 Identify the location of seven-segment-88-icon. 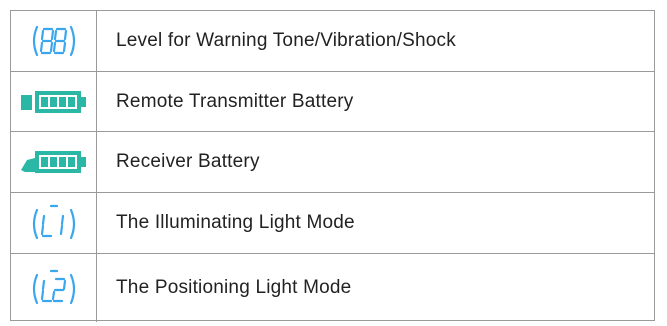
(54, 41).